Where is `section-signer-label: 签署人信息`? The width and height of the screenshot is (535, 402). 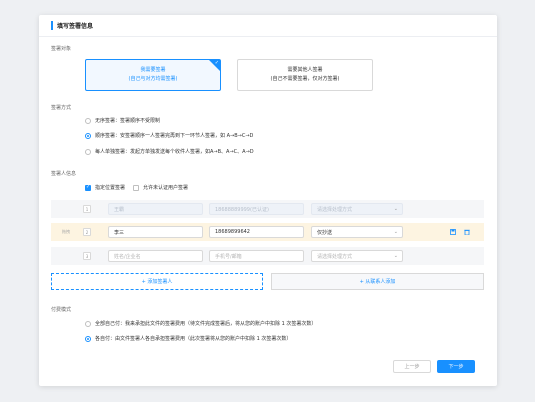 section-signer-label: 签署人信息 is located at coordinates (64, 174).